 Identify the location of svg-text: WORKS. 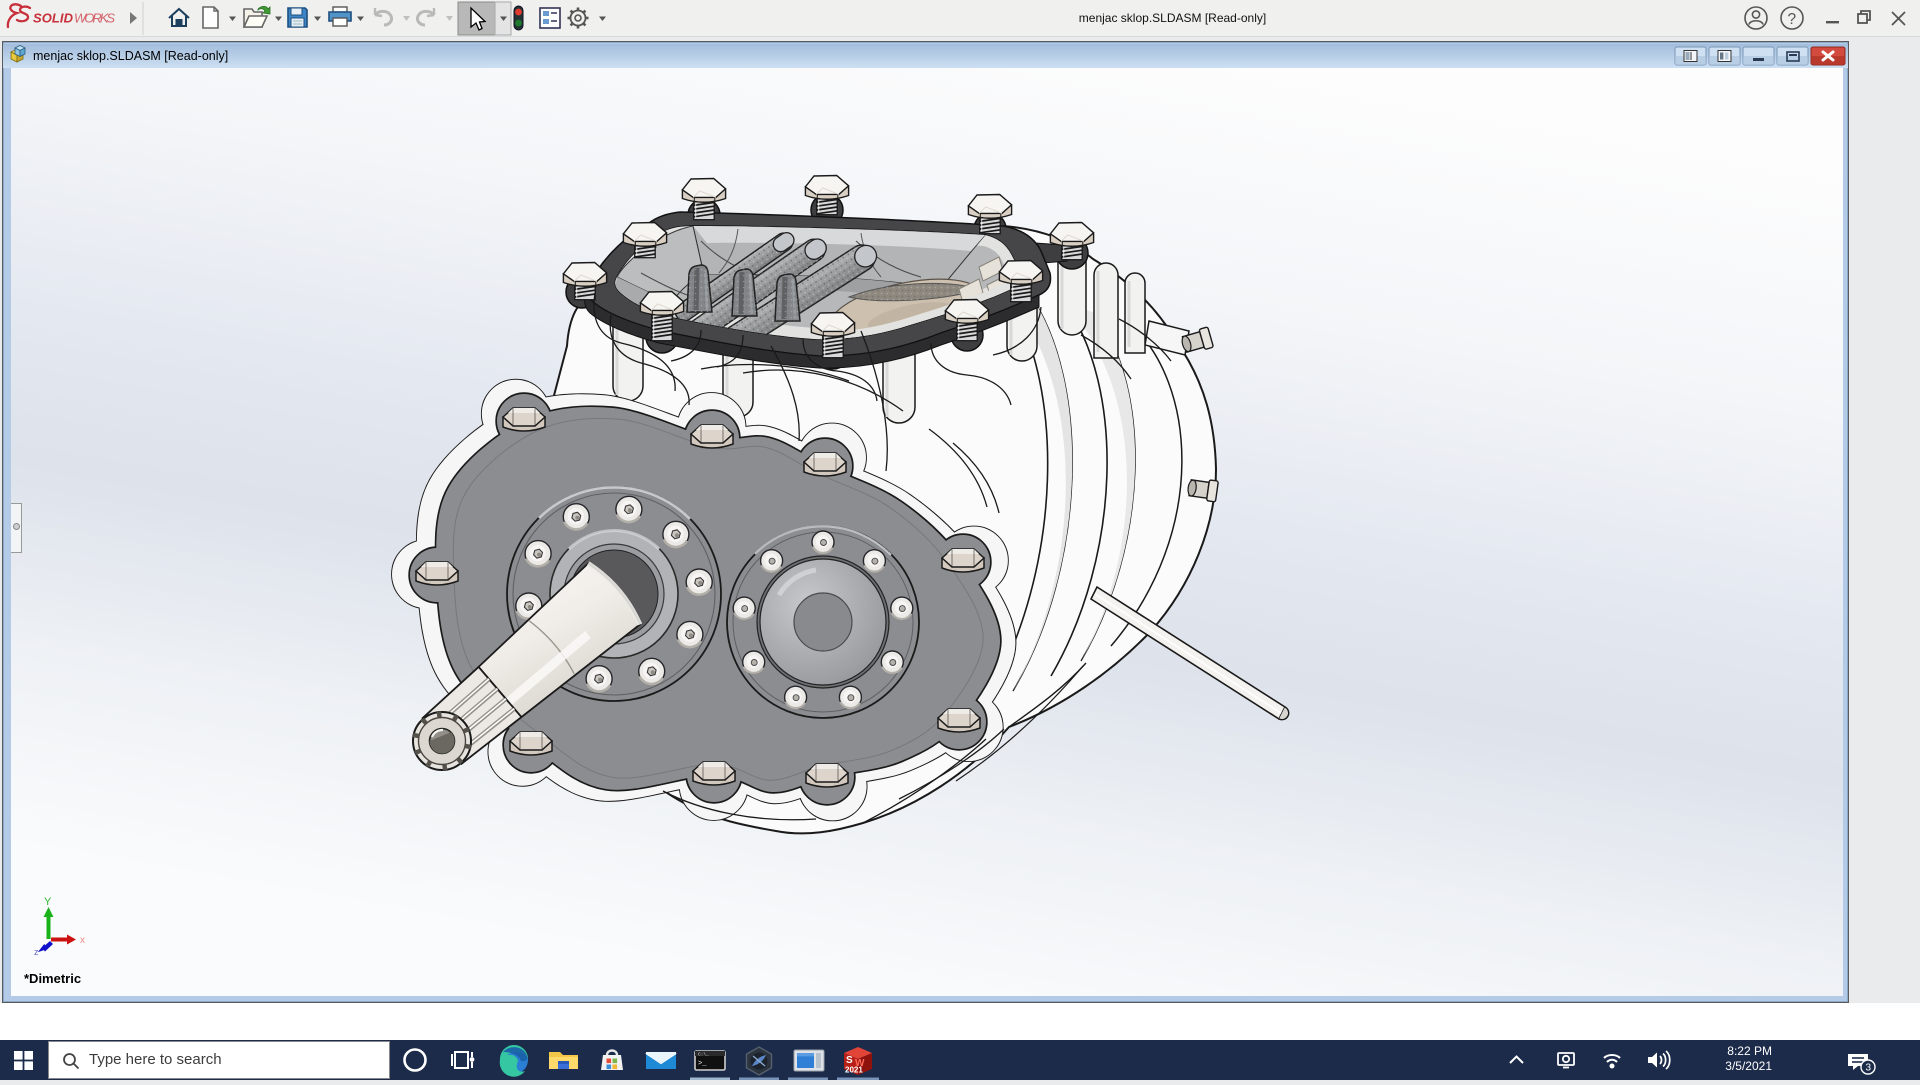
(94, 18).